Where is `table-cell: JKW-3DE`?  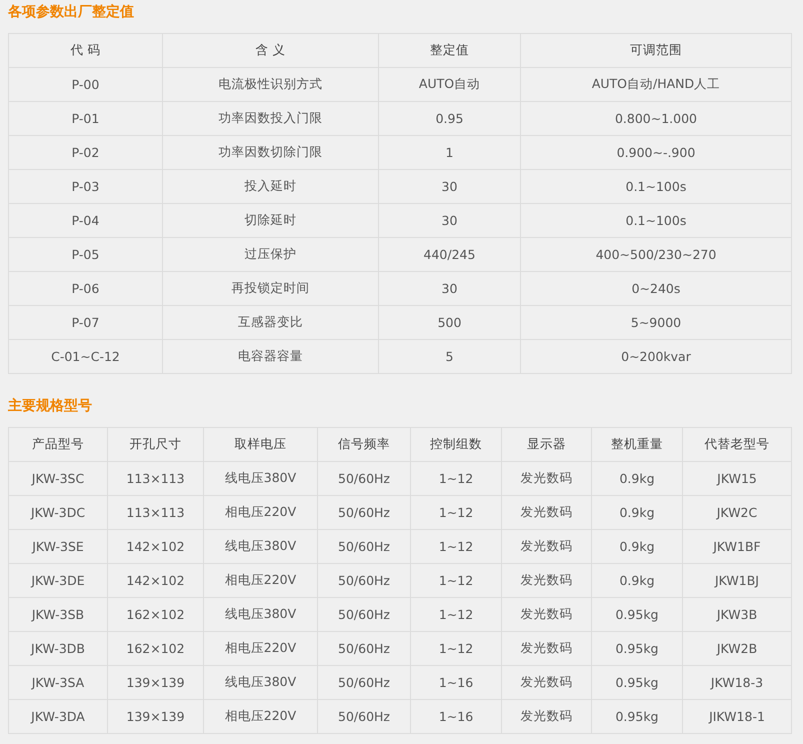
table-cell: JKW-3DE is located at coordinates (58, 581).